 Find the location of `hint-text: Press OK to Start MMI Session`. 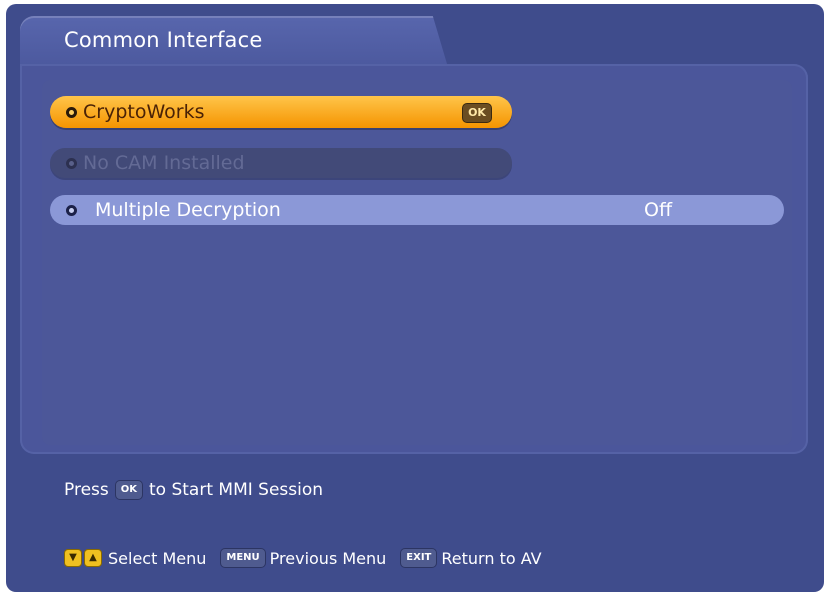

hint-text: Press OK to Start MMI Session is located at coordinates (193, 490).